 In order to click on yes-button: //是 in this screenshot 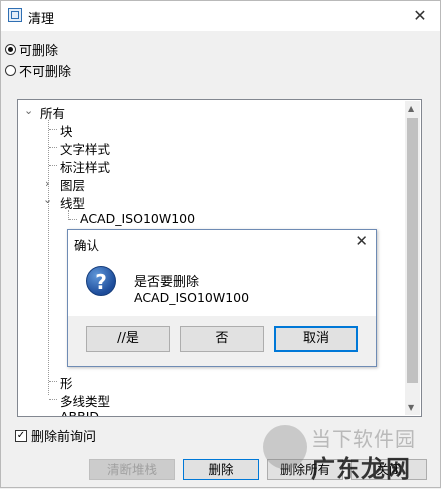, I will do `click(128, 339)`.